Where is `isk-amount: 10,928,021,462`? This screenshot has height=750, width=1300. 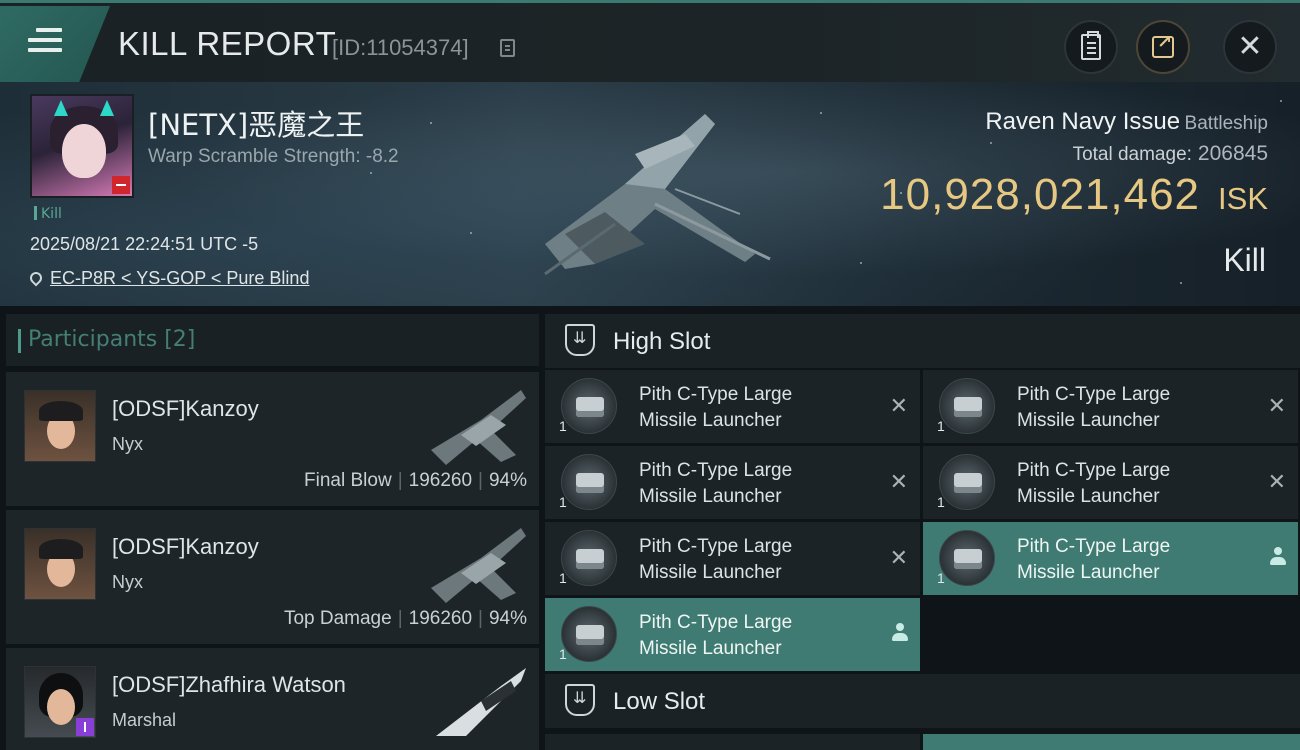 isk-amount: 10,928,021,462 is located at coordinates (1040, 194).